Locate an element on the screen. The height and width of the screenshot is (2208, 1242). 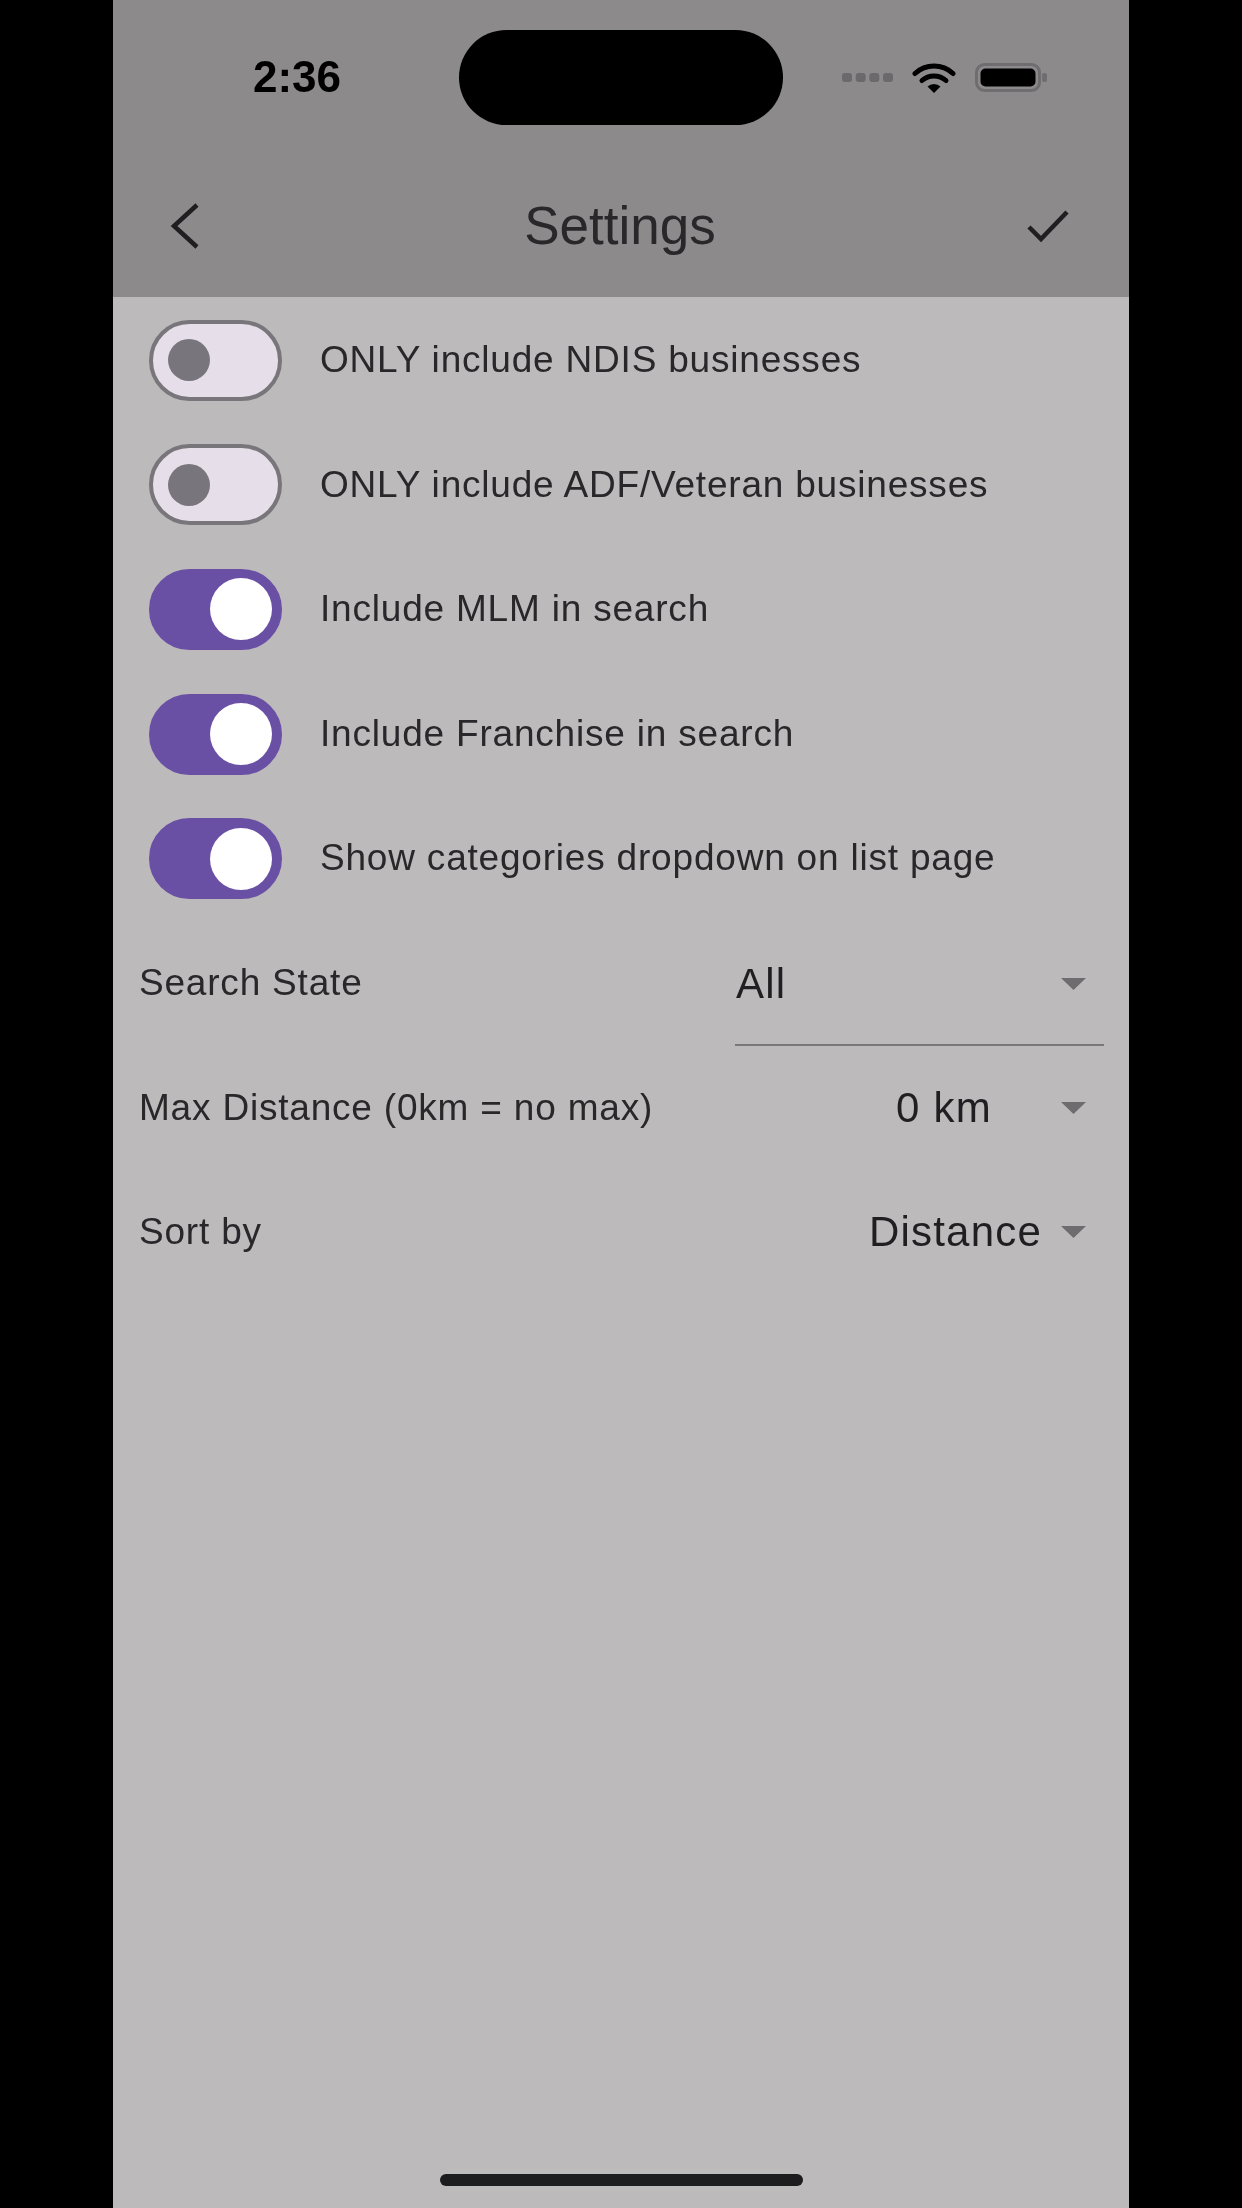
dropdown-label: Max Distance (0km = no max) is located at coordinates (397, 1107).